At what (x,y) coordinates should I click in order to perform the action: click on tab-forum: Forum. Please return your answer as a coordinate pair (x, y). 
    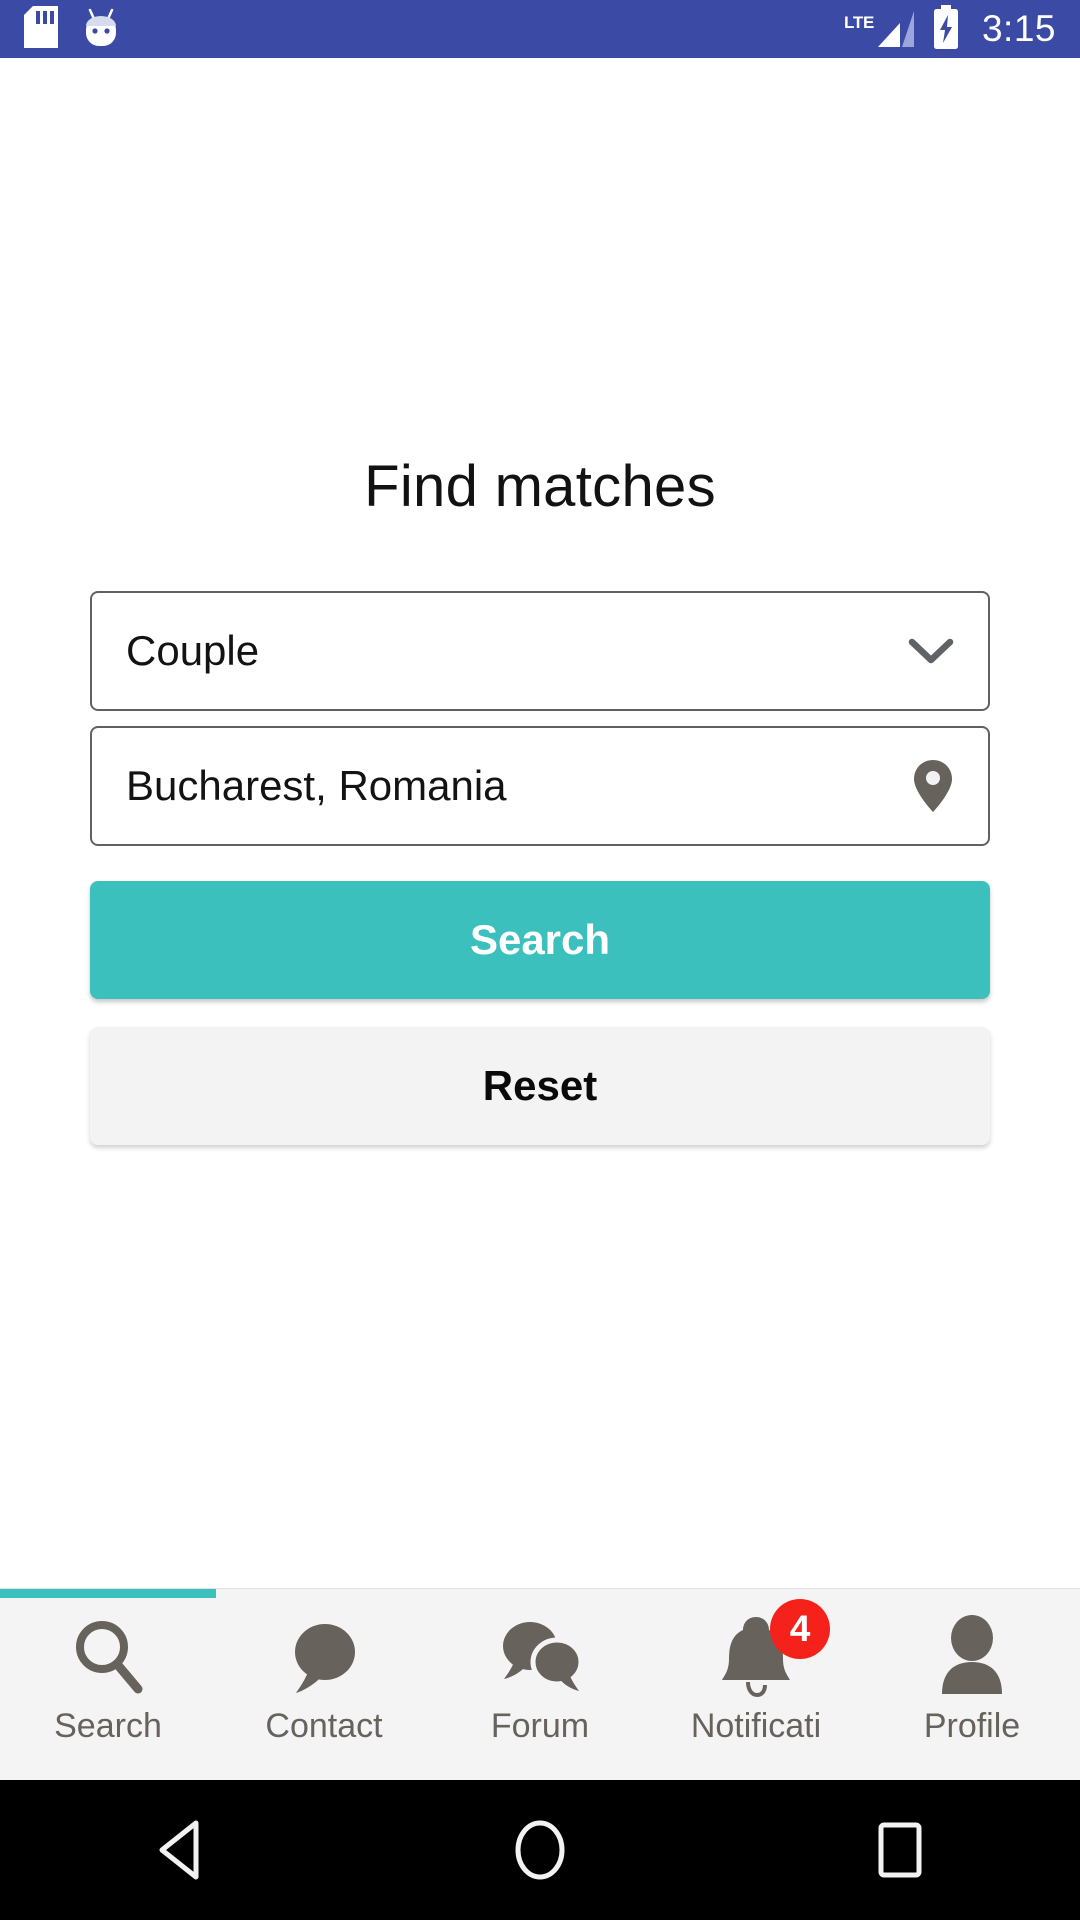
    Looking at the image, I should click on (540, 1697).